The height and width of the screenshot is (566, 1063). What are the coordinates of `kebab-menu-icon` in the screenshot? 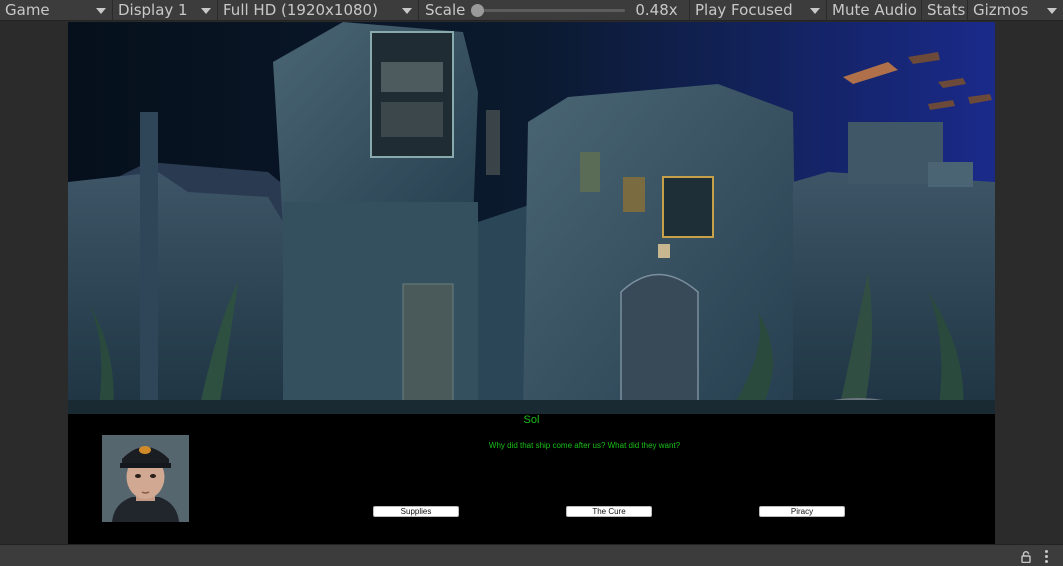 It's located at (1046, 556).